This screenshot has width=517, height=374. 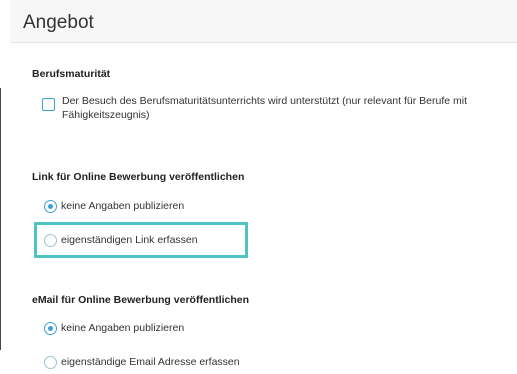 I want to click on section-header: Angebot, so click(x=263, y=21).